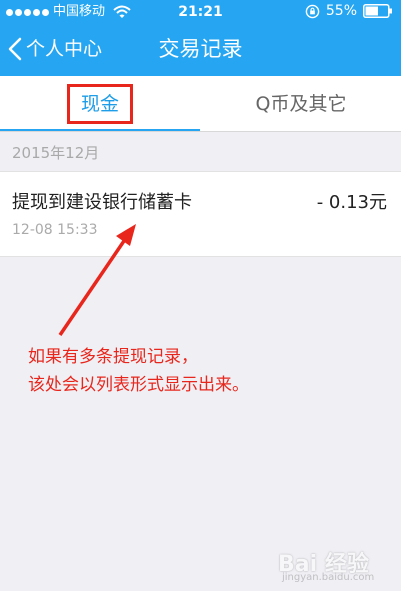 This screenshot has width=401, height=591. Describe the element at coordinates (200, 214) in the screenshot. I see `transaction-row: 提现到建设银行储蓄卡 - 0.13元 12-08 15:33` at that location.